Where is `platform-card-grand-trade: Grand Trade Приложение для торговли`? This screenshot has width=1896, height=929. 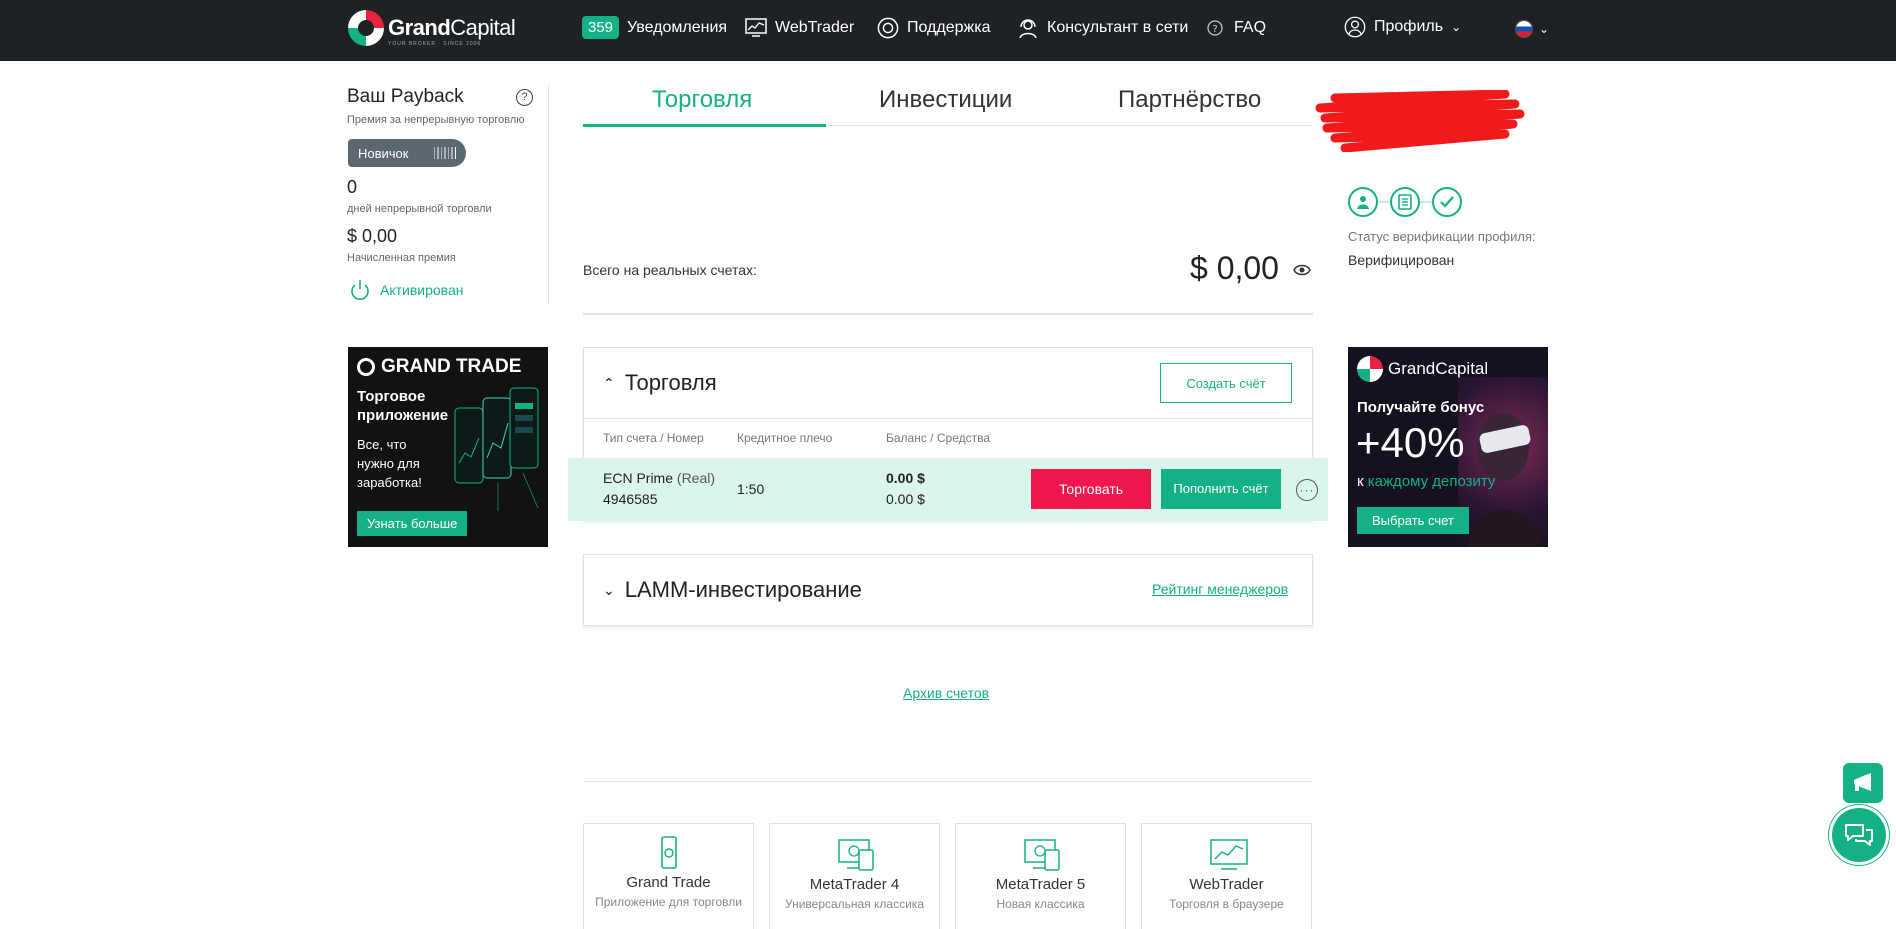 platform-card-grand-trade: Grand Trade Приложение для торговли is located at coordinates (668, 876).